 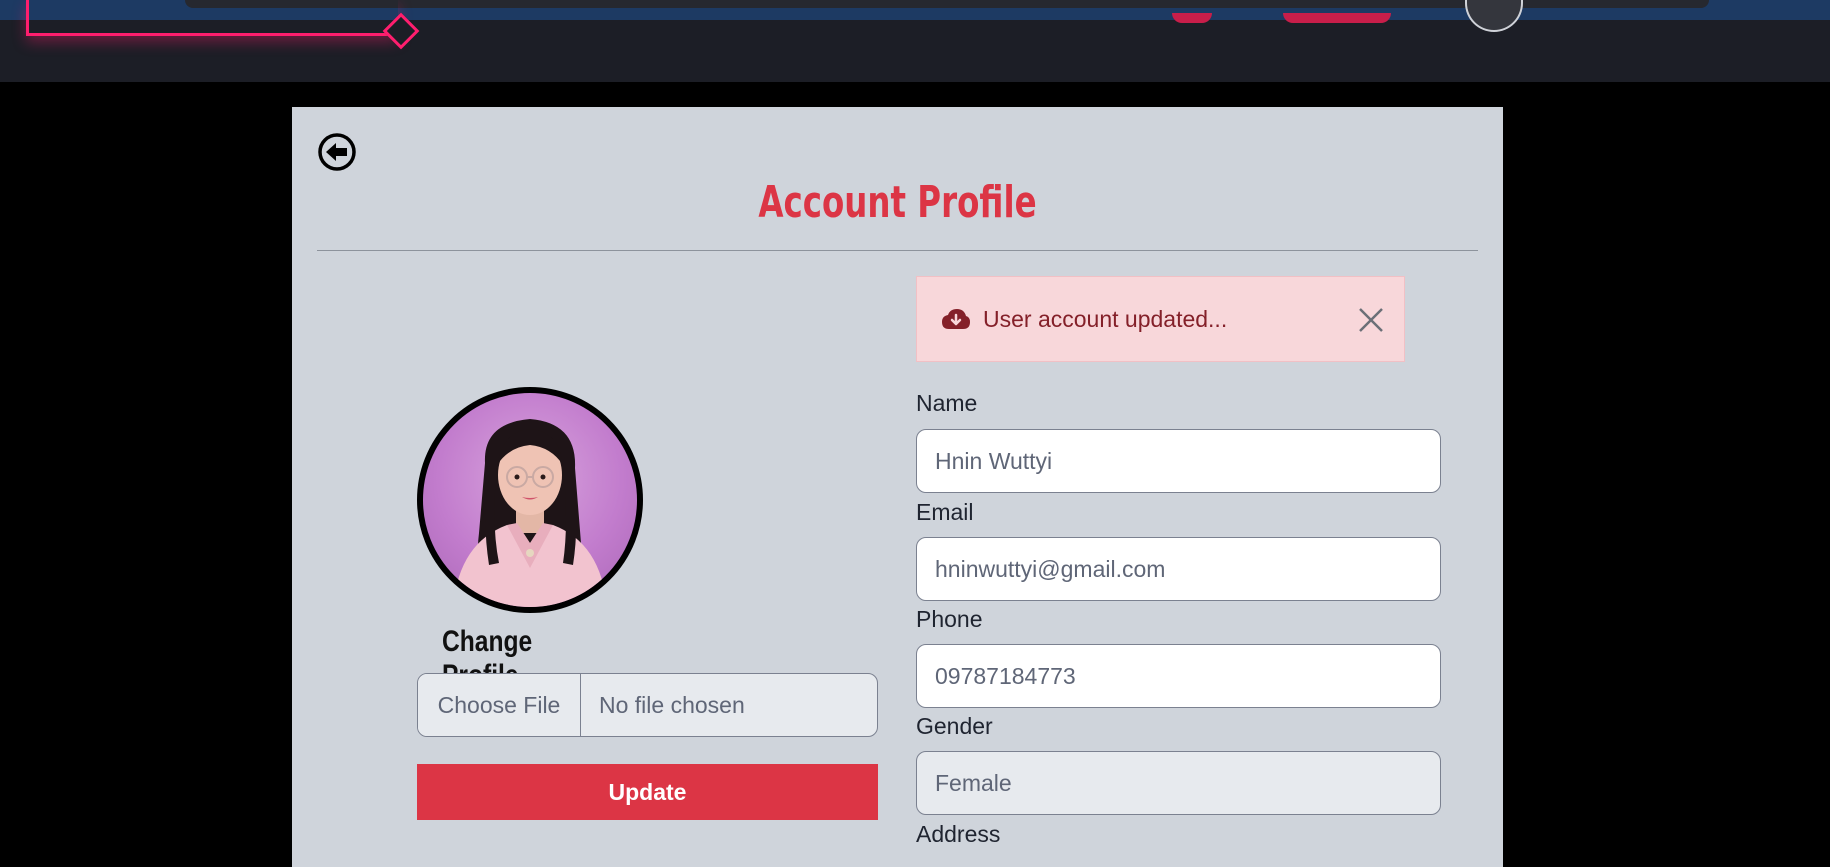 I want to click on nav-user-avatar, so click(x=1494, y=16).